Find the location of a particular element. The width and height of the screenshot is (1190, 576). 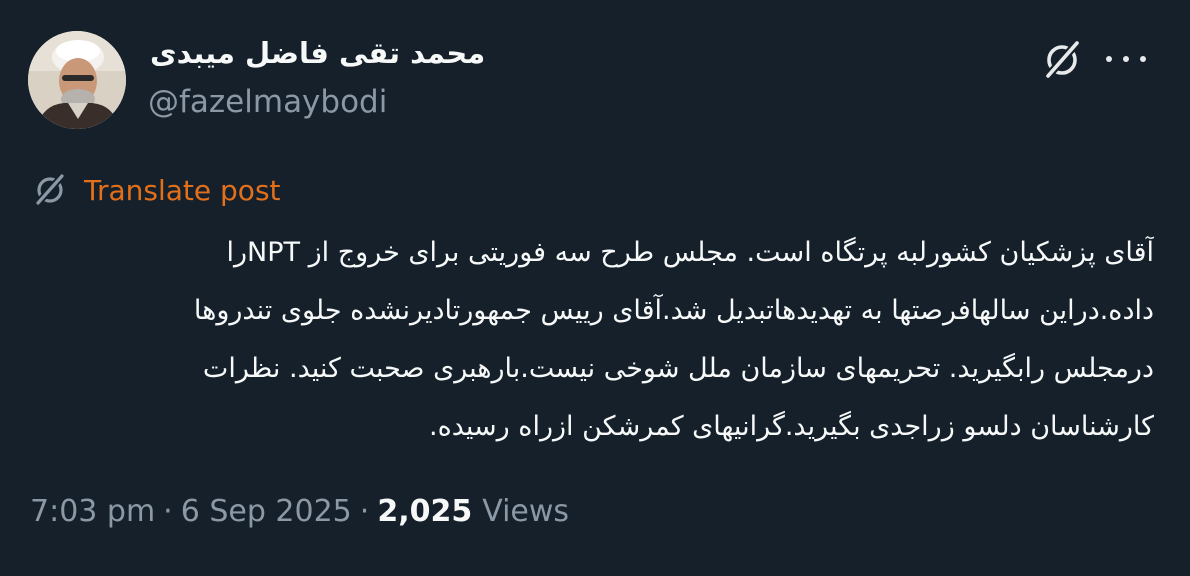

more-horizontal-icon is located at coordinates (1126, 59).